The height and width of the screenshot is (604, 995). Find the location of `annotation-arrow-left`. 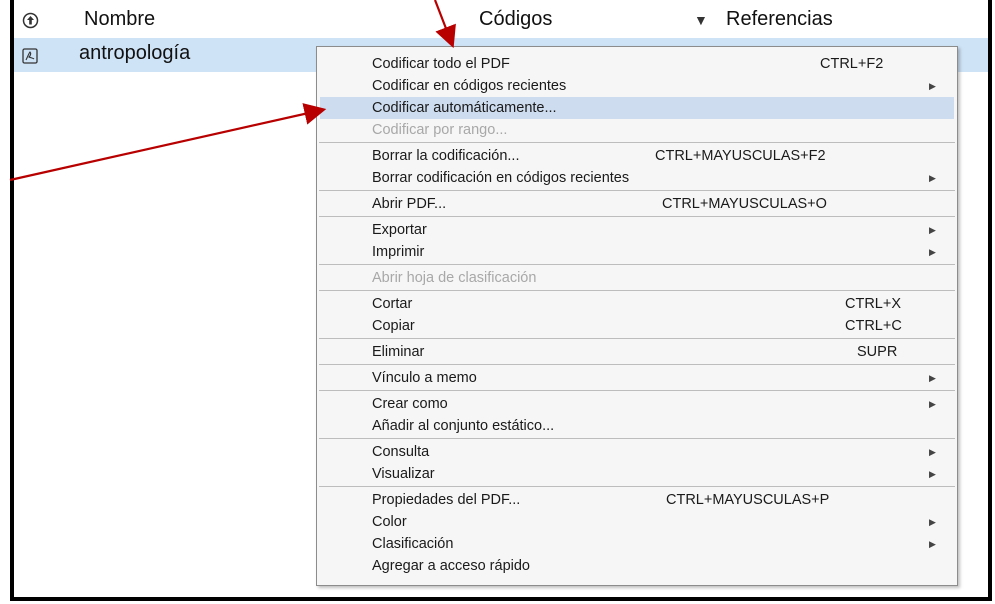

annotation-arrow-left is located at coordinates (168, 142).